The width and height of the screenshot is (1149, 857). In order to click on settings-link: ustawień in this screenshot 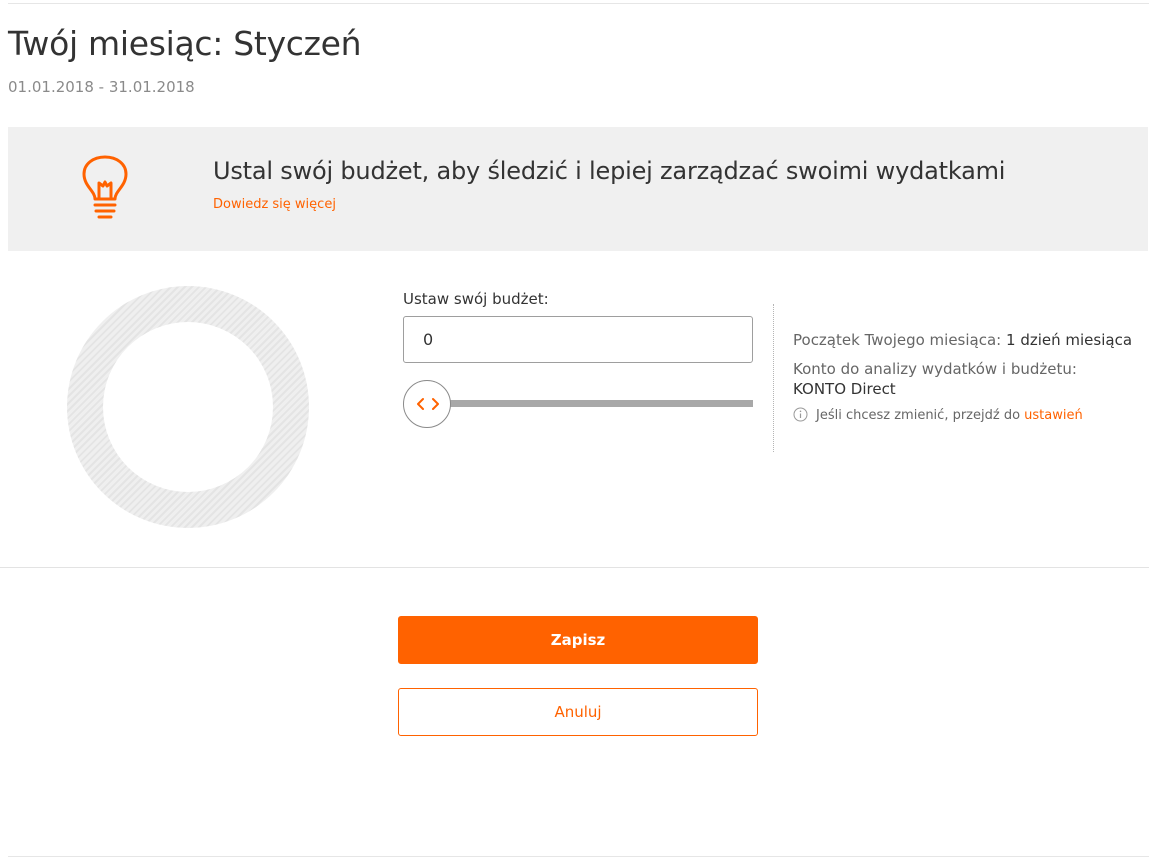, I will do `click(1053, 415)`.